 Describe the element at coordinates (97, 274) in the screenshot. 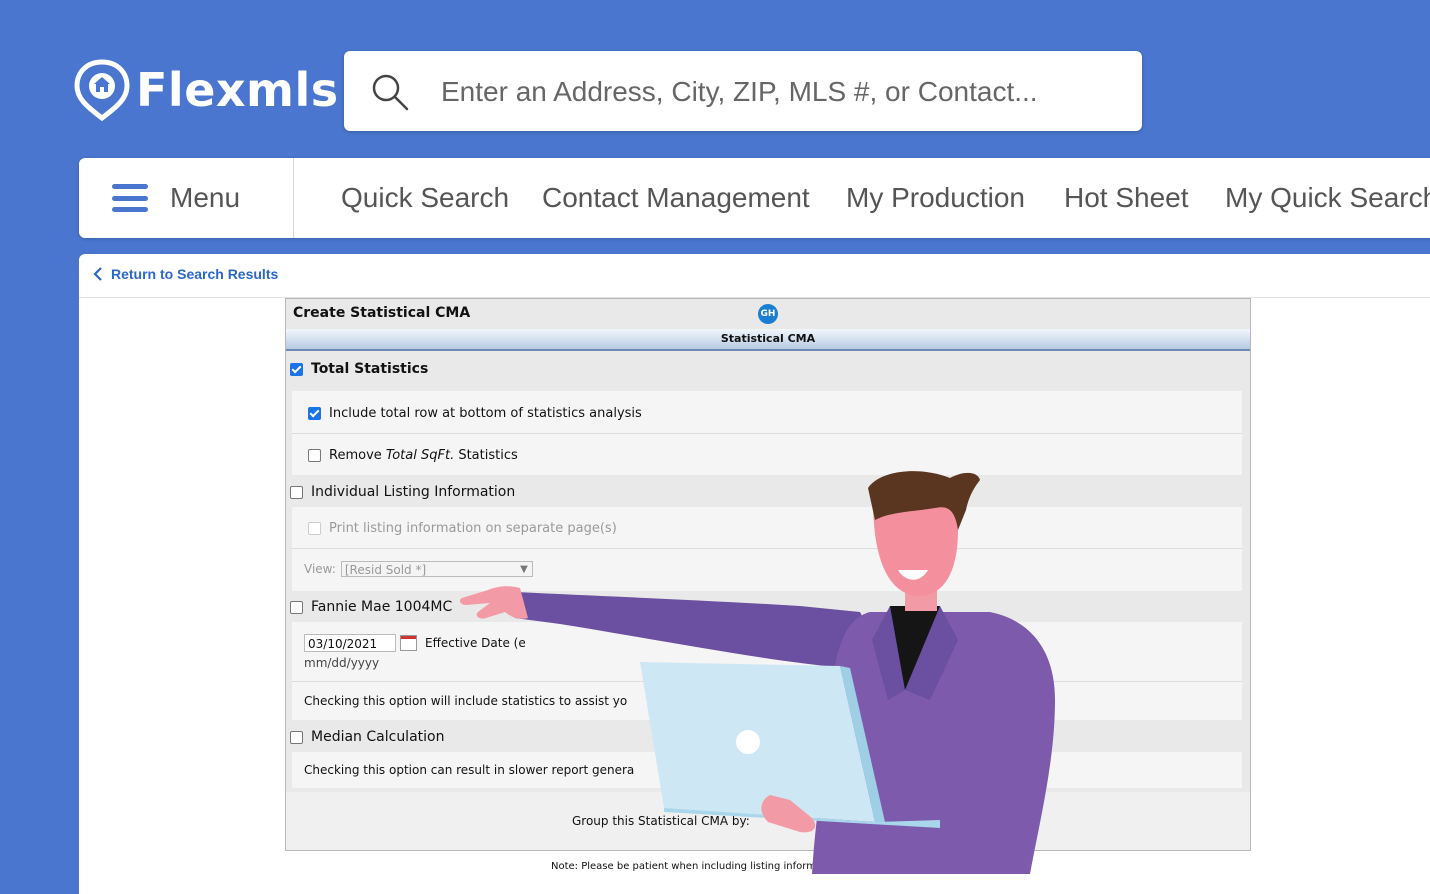

I see `chevron-left-icon` at that location.